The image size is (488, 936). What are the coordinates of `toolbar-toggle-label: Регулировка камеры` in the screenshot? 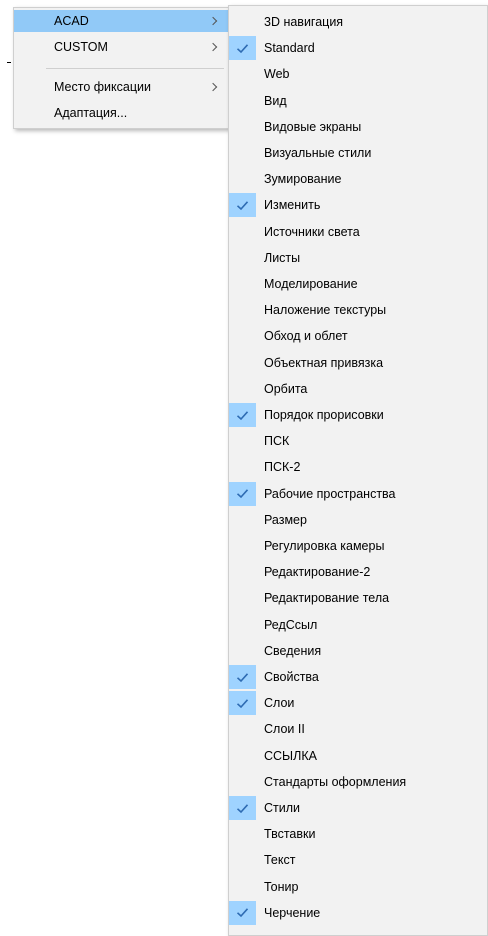 It's located at (324, 546).